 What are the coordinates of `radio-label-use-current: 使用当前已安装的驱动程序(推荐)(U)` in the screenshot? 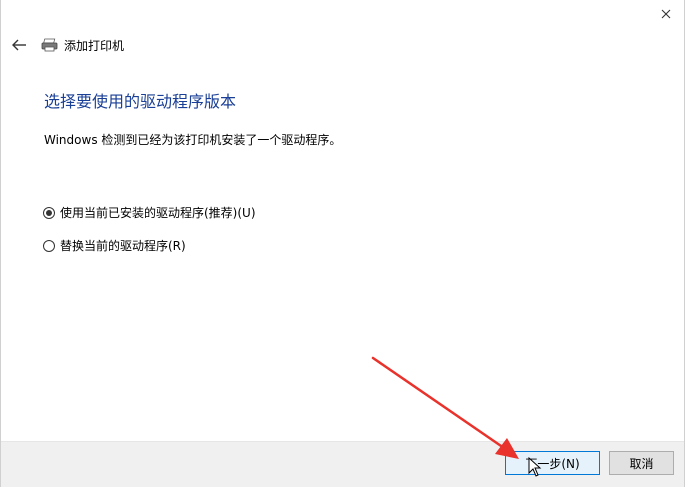 It's located at (158, 213).